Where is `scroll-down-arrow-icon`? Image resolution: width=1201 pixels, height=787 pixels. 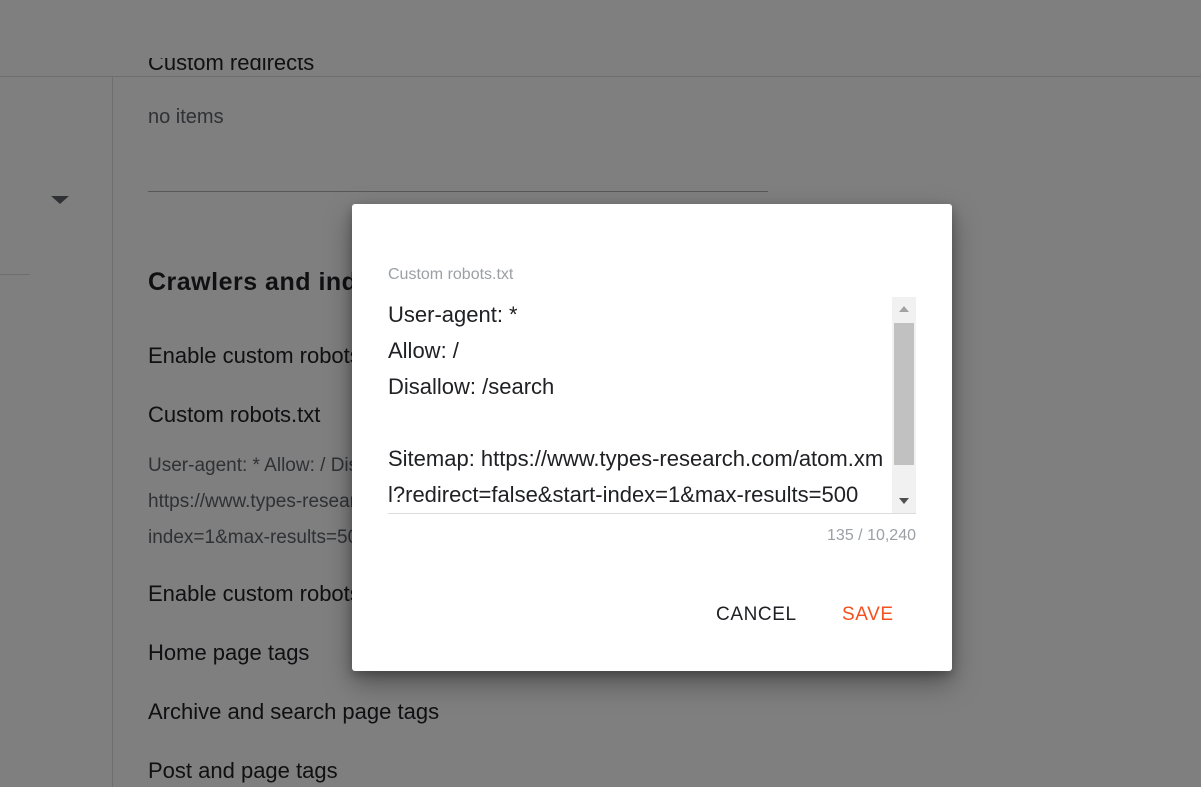
scroll-down-arrow-icon is located at coordinates (904, 501).